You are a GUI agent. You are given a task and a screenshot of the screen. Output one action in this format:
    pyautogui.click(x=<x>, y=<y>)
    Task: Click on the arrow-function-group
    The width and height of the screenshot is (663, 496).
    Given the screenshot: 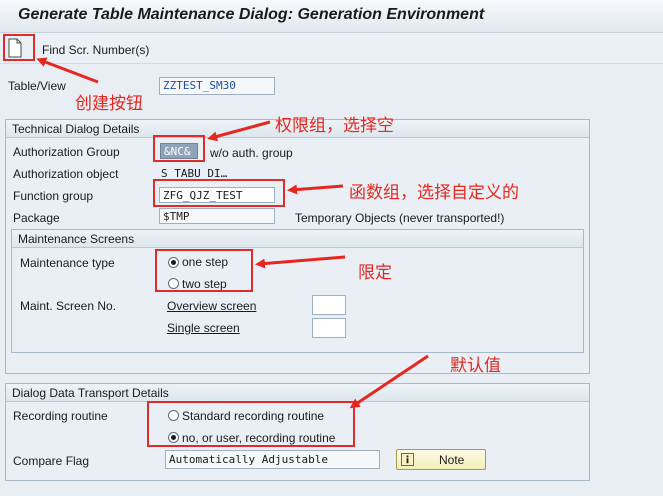 What is the action you would take?
    pyautogui.click(x=315, y=189)
    